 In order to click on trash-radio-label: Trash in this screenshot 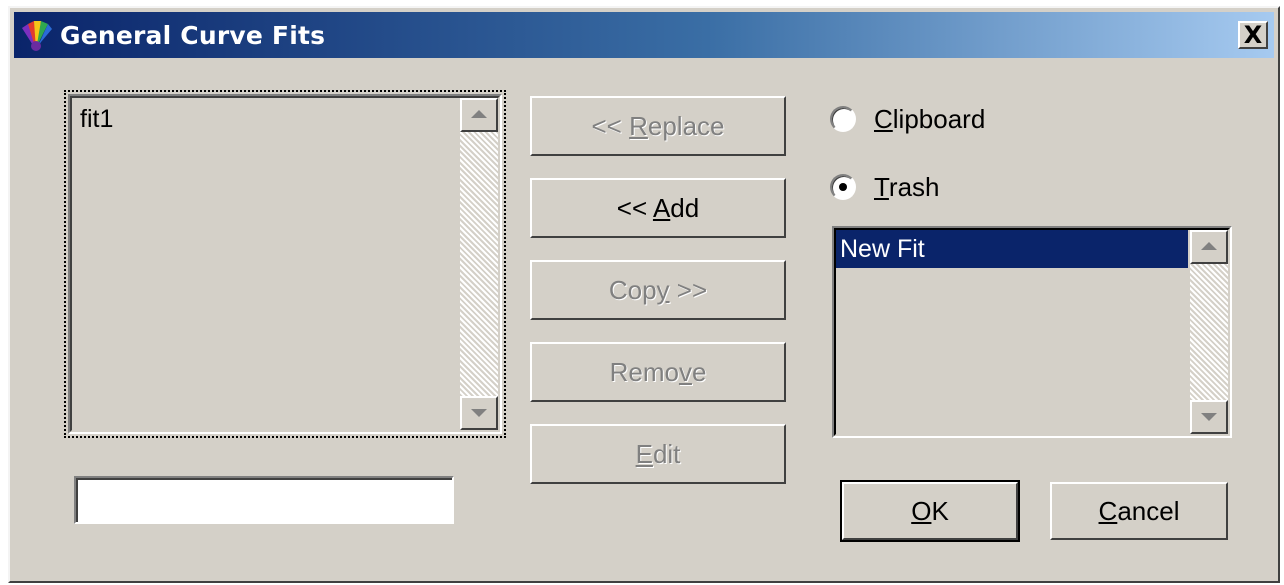, I will do `click(907, 187)`.